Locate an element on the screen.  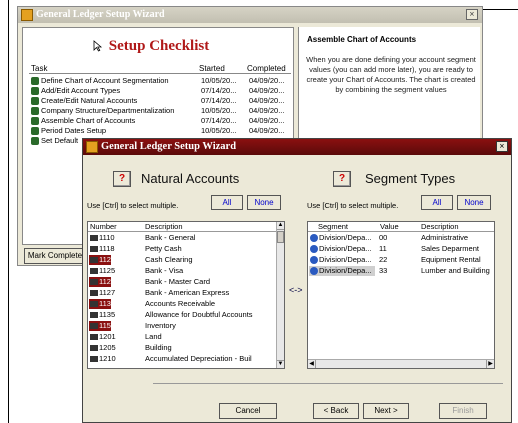
col-number: Number is located at coordinates (103, 226).